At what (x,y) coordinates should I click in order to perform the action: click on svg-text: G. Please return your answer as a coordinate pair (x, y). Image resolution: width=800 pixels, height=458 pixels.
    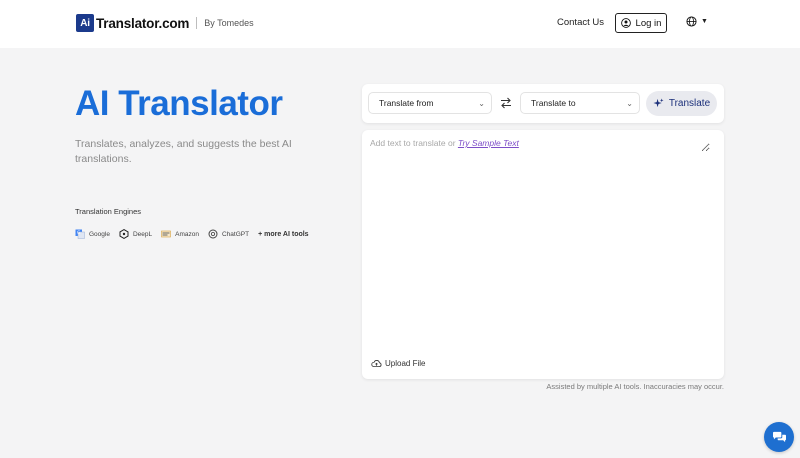
    Looking at the image, I should click on (79, 233).